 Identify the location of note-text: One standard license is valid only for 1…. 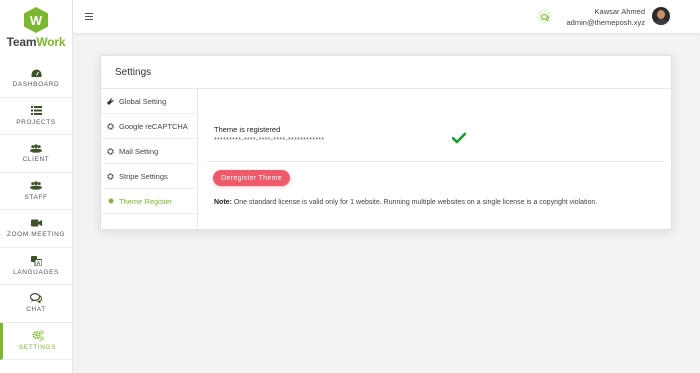
(415, 202).